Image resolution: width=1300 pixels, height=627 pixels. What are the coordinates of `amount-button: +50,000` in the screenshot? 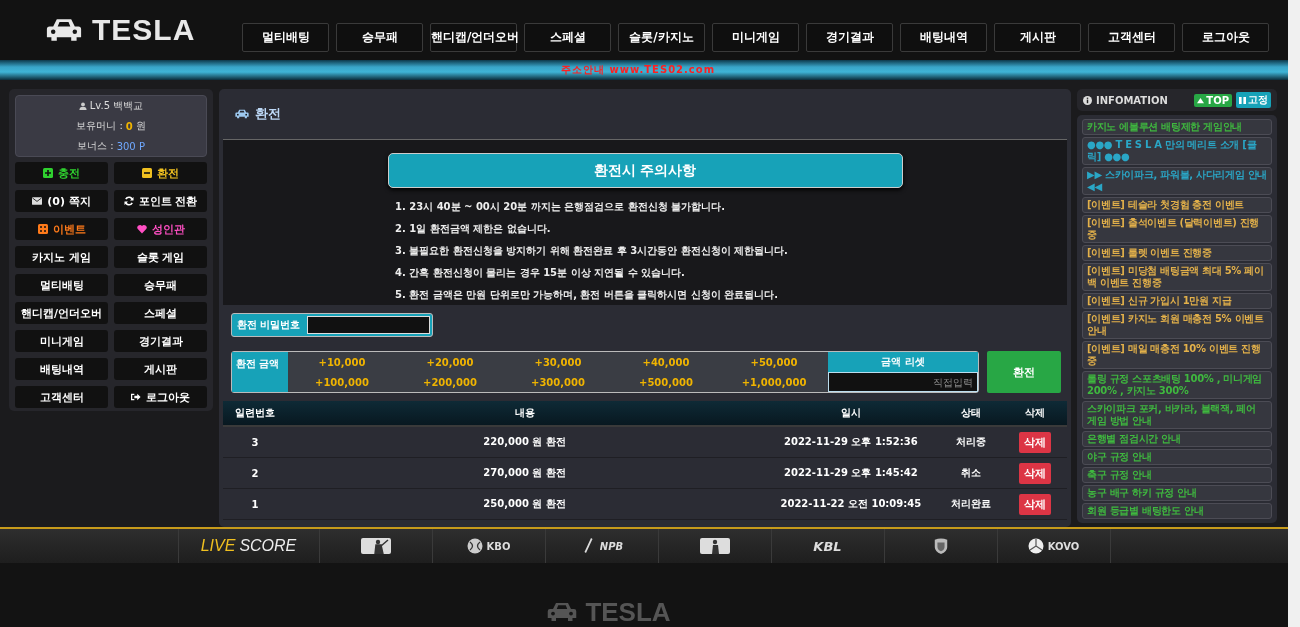 It's located at (774, 362).